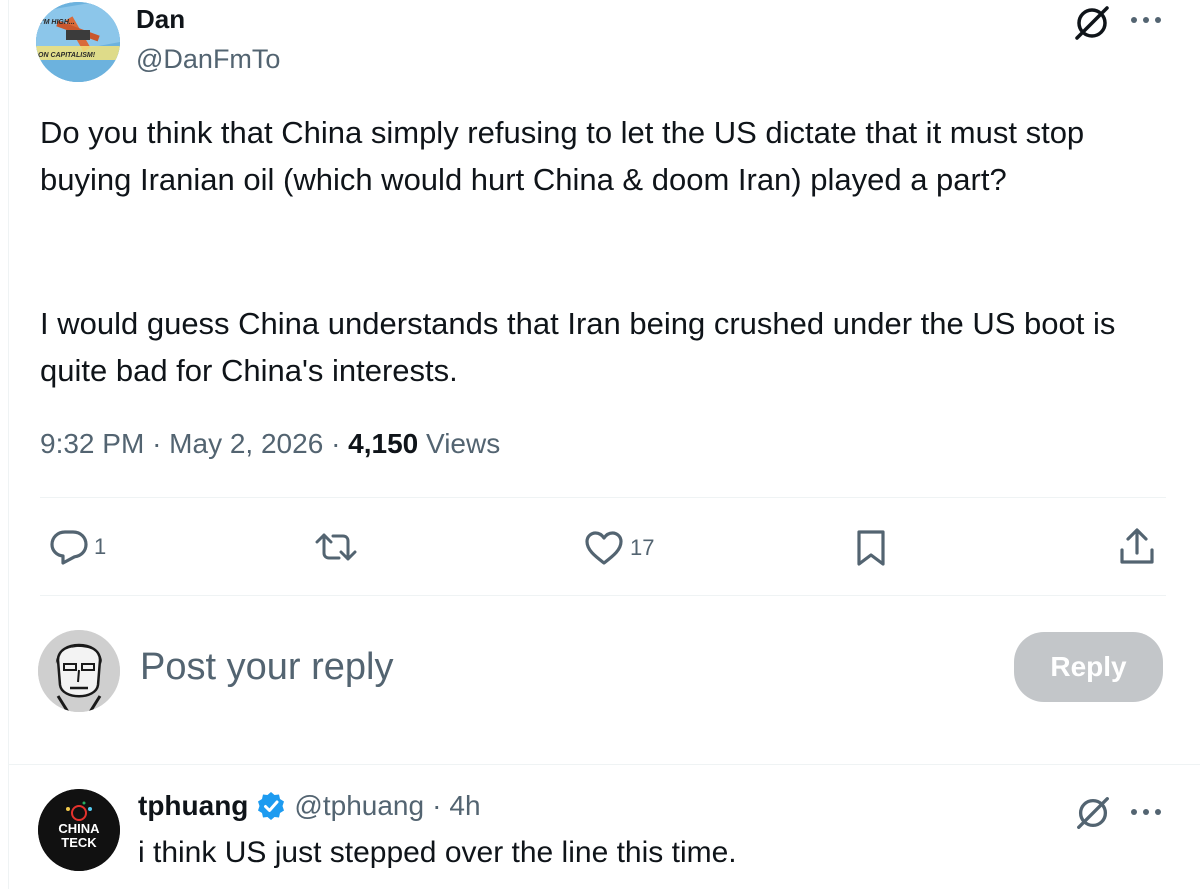  I want to click on like-action: 17, so click(619, 548).